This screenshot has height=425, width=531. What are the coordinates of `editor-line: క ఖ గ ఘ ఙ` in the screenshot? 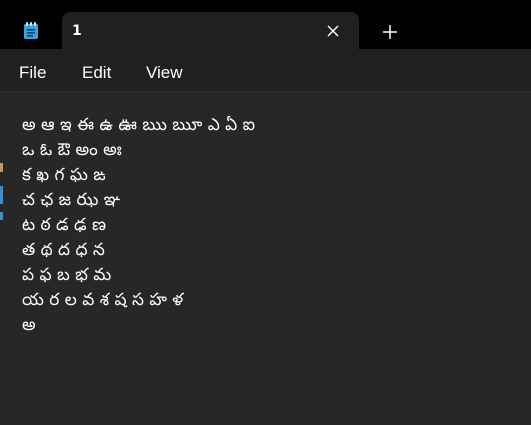 It's located at (64, 175).